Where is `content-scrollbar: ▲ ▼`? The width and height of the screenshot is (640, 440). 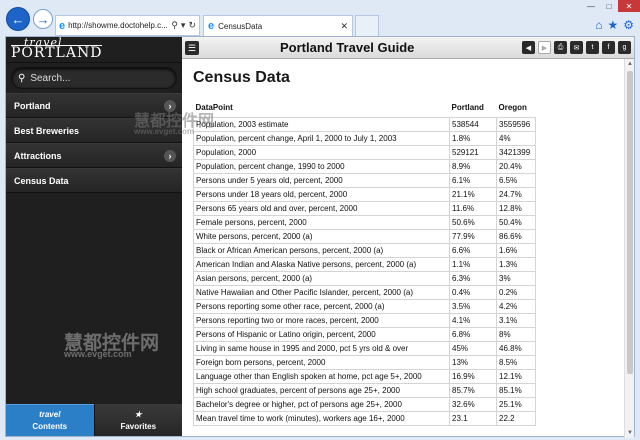
content-scrollbar: ▲ ▼ is located at coordinates (629, 248).